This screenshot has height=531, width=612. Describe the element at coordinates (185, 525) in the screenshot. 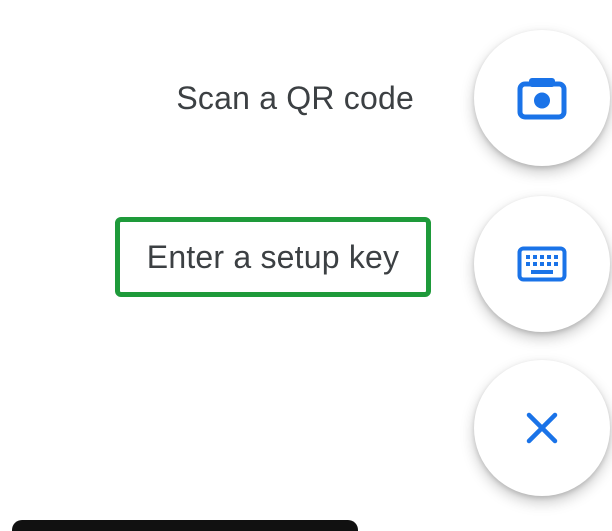

I see `bottom-bar` at that location.